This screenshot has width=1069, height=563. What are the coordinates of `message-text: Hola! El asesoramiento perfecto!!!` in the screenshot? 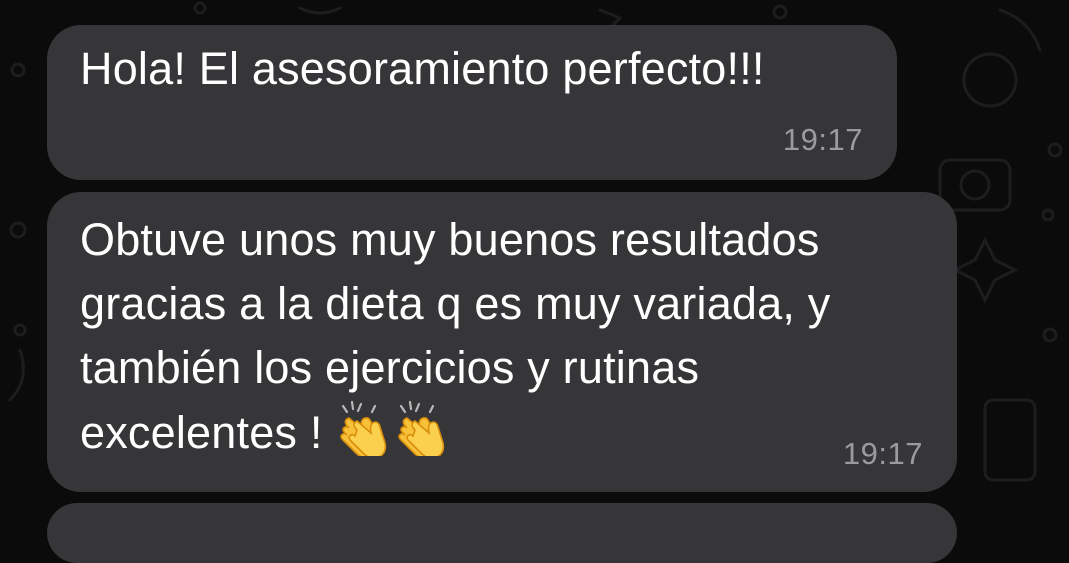 It's located at (422, 68).